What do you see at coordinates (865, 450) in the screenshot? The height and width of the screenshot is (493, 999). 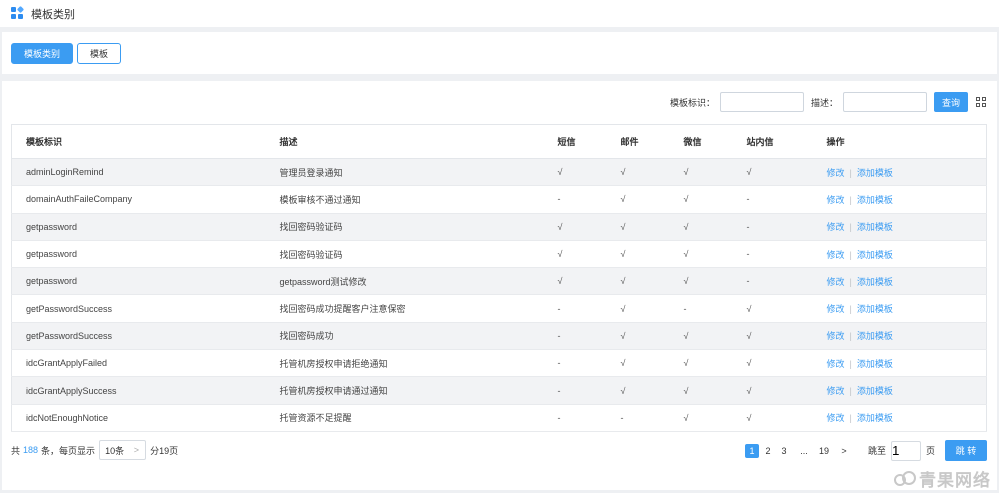 I see `pagination-controls: 1 2 3 ... 19 > 跳至 页 跳 转` at bounding box center [865, 450].